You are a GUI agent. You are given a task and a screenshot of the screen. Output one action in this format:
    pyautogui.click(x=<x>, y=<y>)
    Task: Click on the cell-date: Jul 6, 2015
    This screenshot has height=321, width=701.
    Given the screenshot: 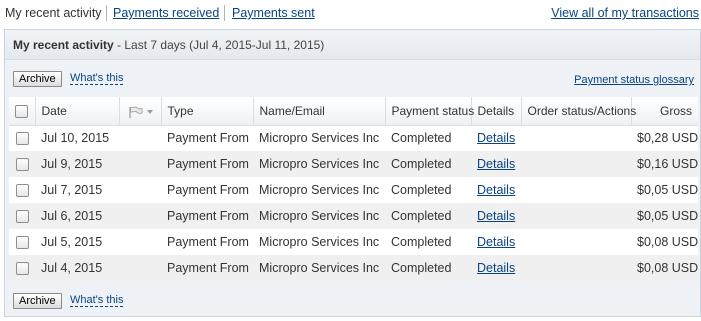 What is the action you would take?
    pyautogui.click(x=77, y=216)
    